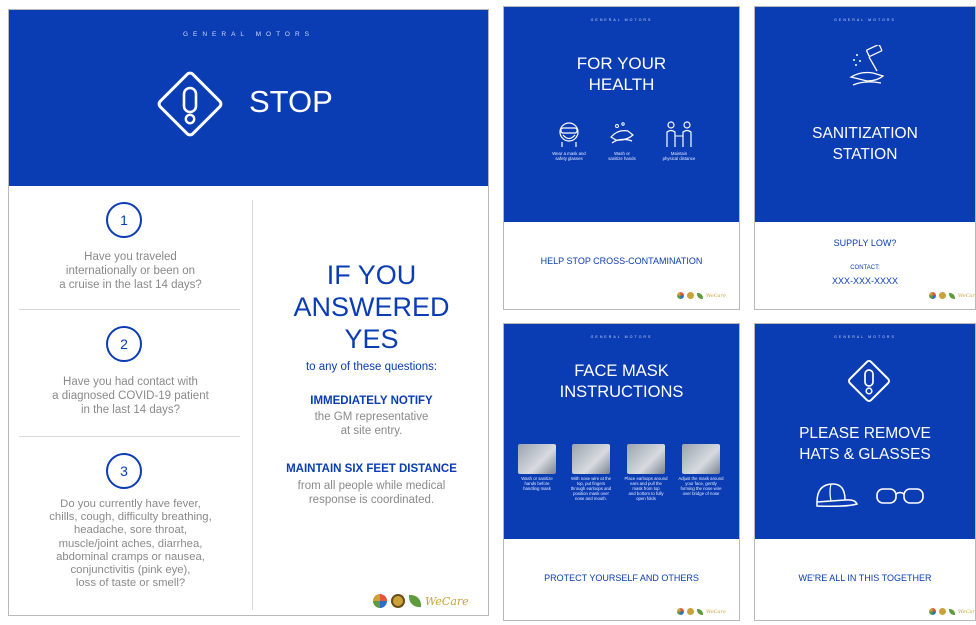 Image resolution: width=976 pixels, height=625 pixels. What do you see at coordinates (130, 583) in the screenshot?
I see `question-text-line: loss of taste or smell?` at bounding box center [130, 583].